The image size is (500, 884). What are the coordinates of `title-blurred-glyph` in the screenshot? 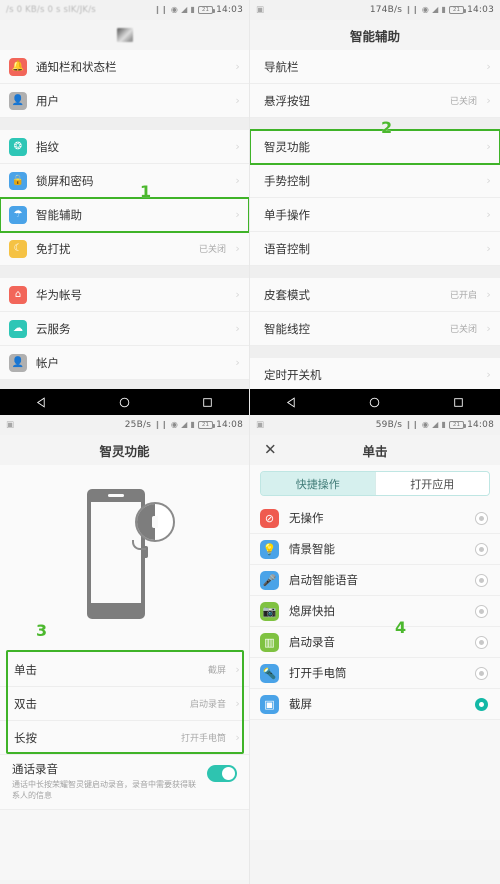 It's located at (124, 35).